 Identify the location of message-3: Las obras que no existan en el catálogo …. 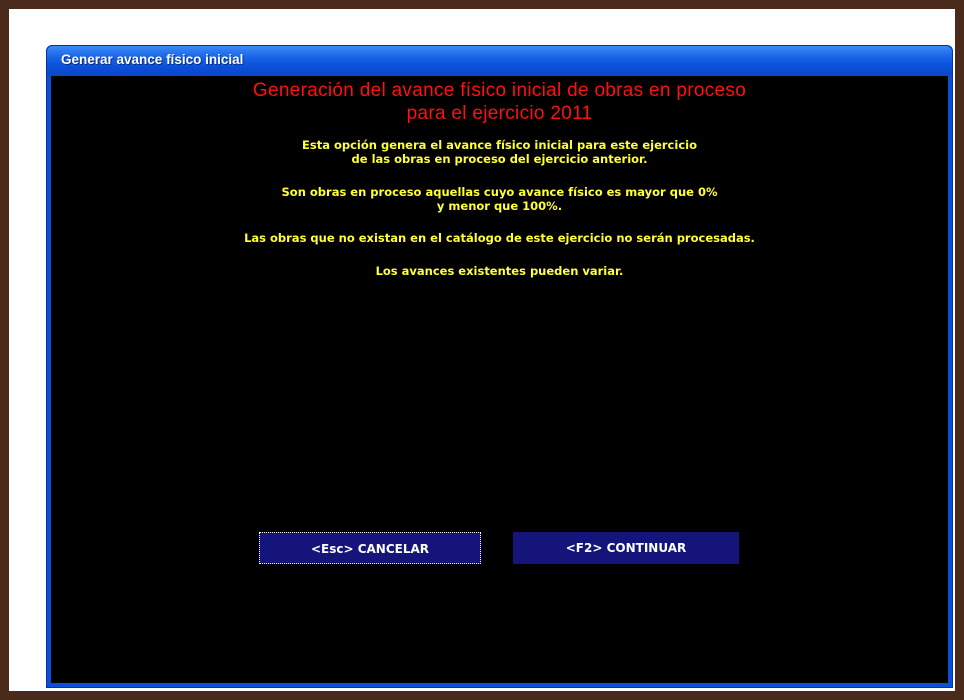
(499, 238).